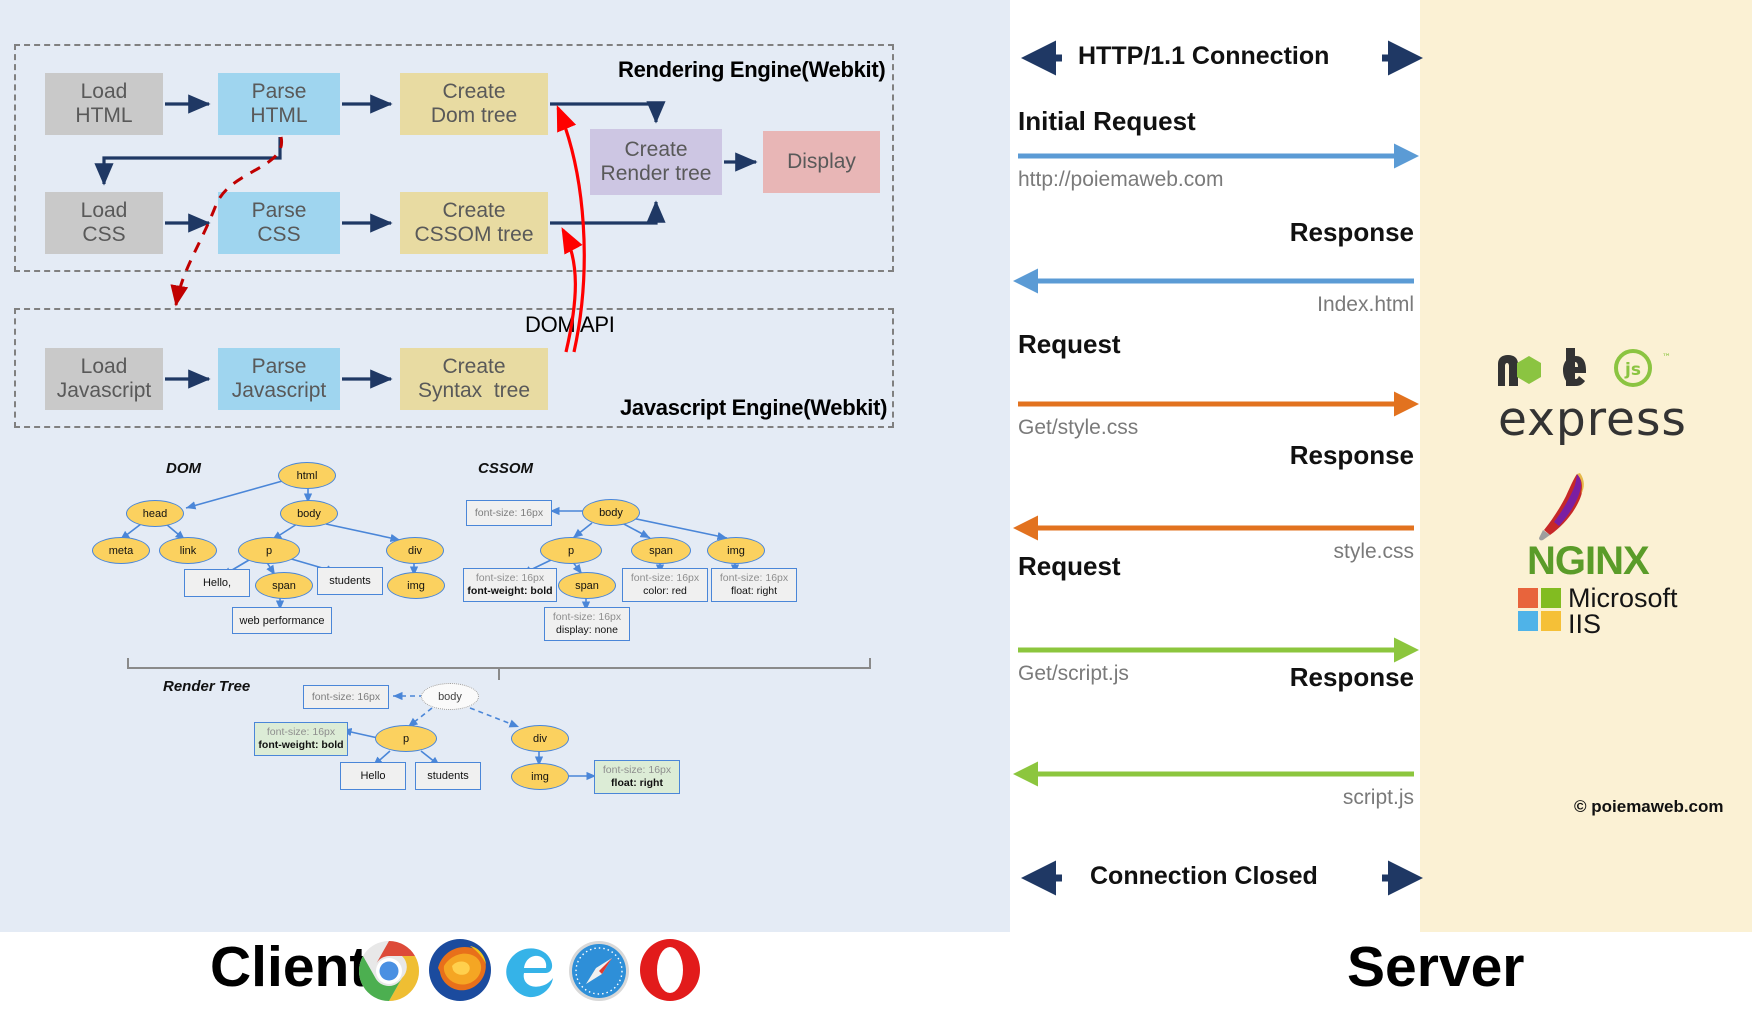 The height and width of the screenshot is (1022, 1752). Describe the element at coordinates (269, 550) in the screenshot. I see `dom-node: p` at that location.